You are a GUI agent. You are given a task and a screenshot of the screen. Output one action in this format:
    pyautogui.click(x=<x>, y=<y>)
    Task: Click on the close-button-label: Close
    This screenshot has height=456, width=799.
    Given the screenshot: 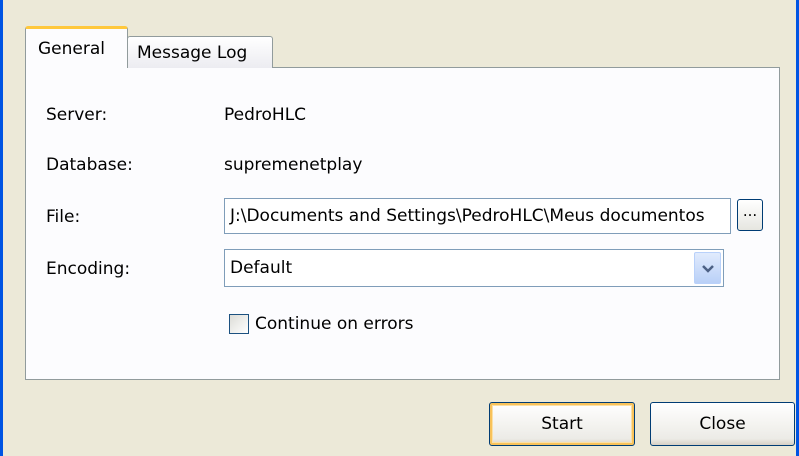 What is the action you would take?
    pyautogui.click(x=722, y=424)
    